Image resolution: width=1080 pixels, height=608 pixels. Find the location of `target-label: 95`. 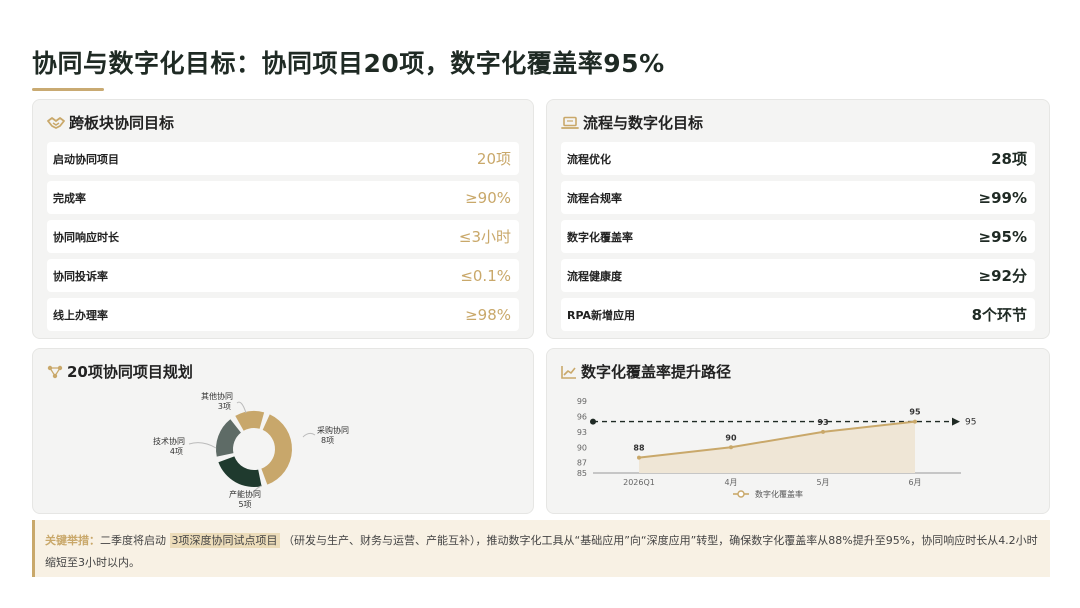

target-label: 95 is located at coordinates (970, 423).